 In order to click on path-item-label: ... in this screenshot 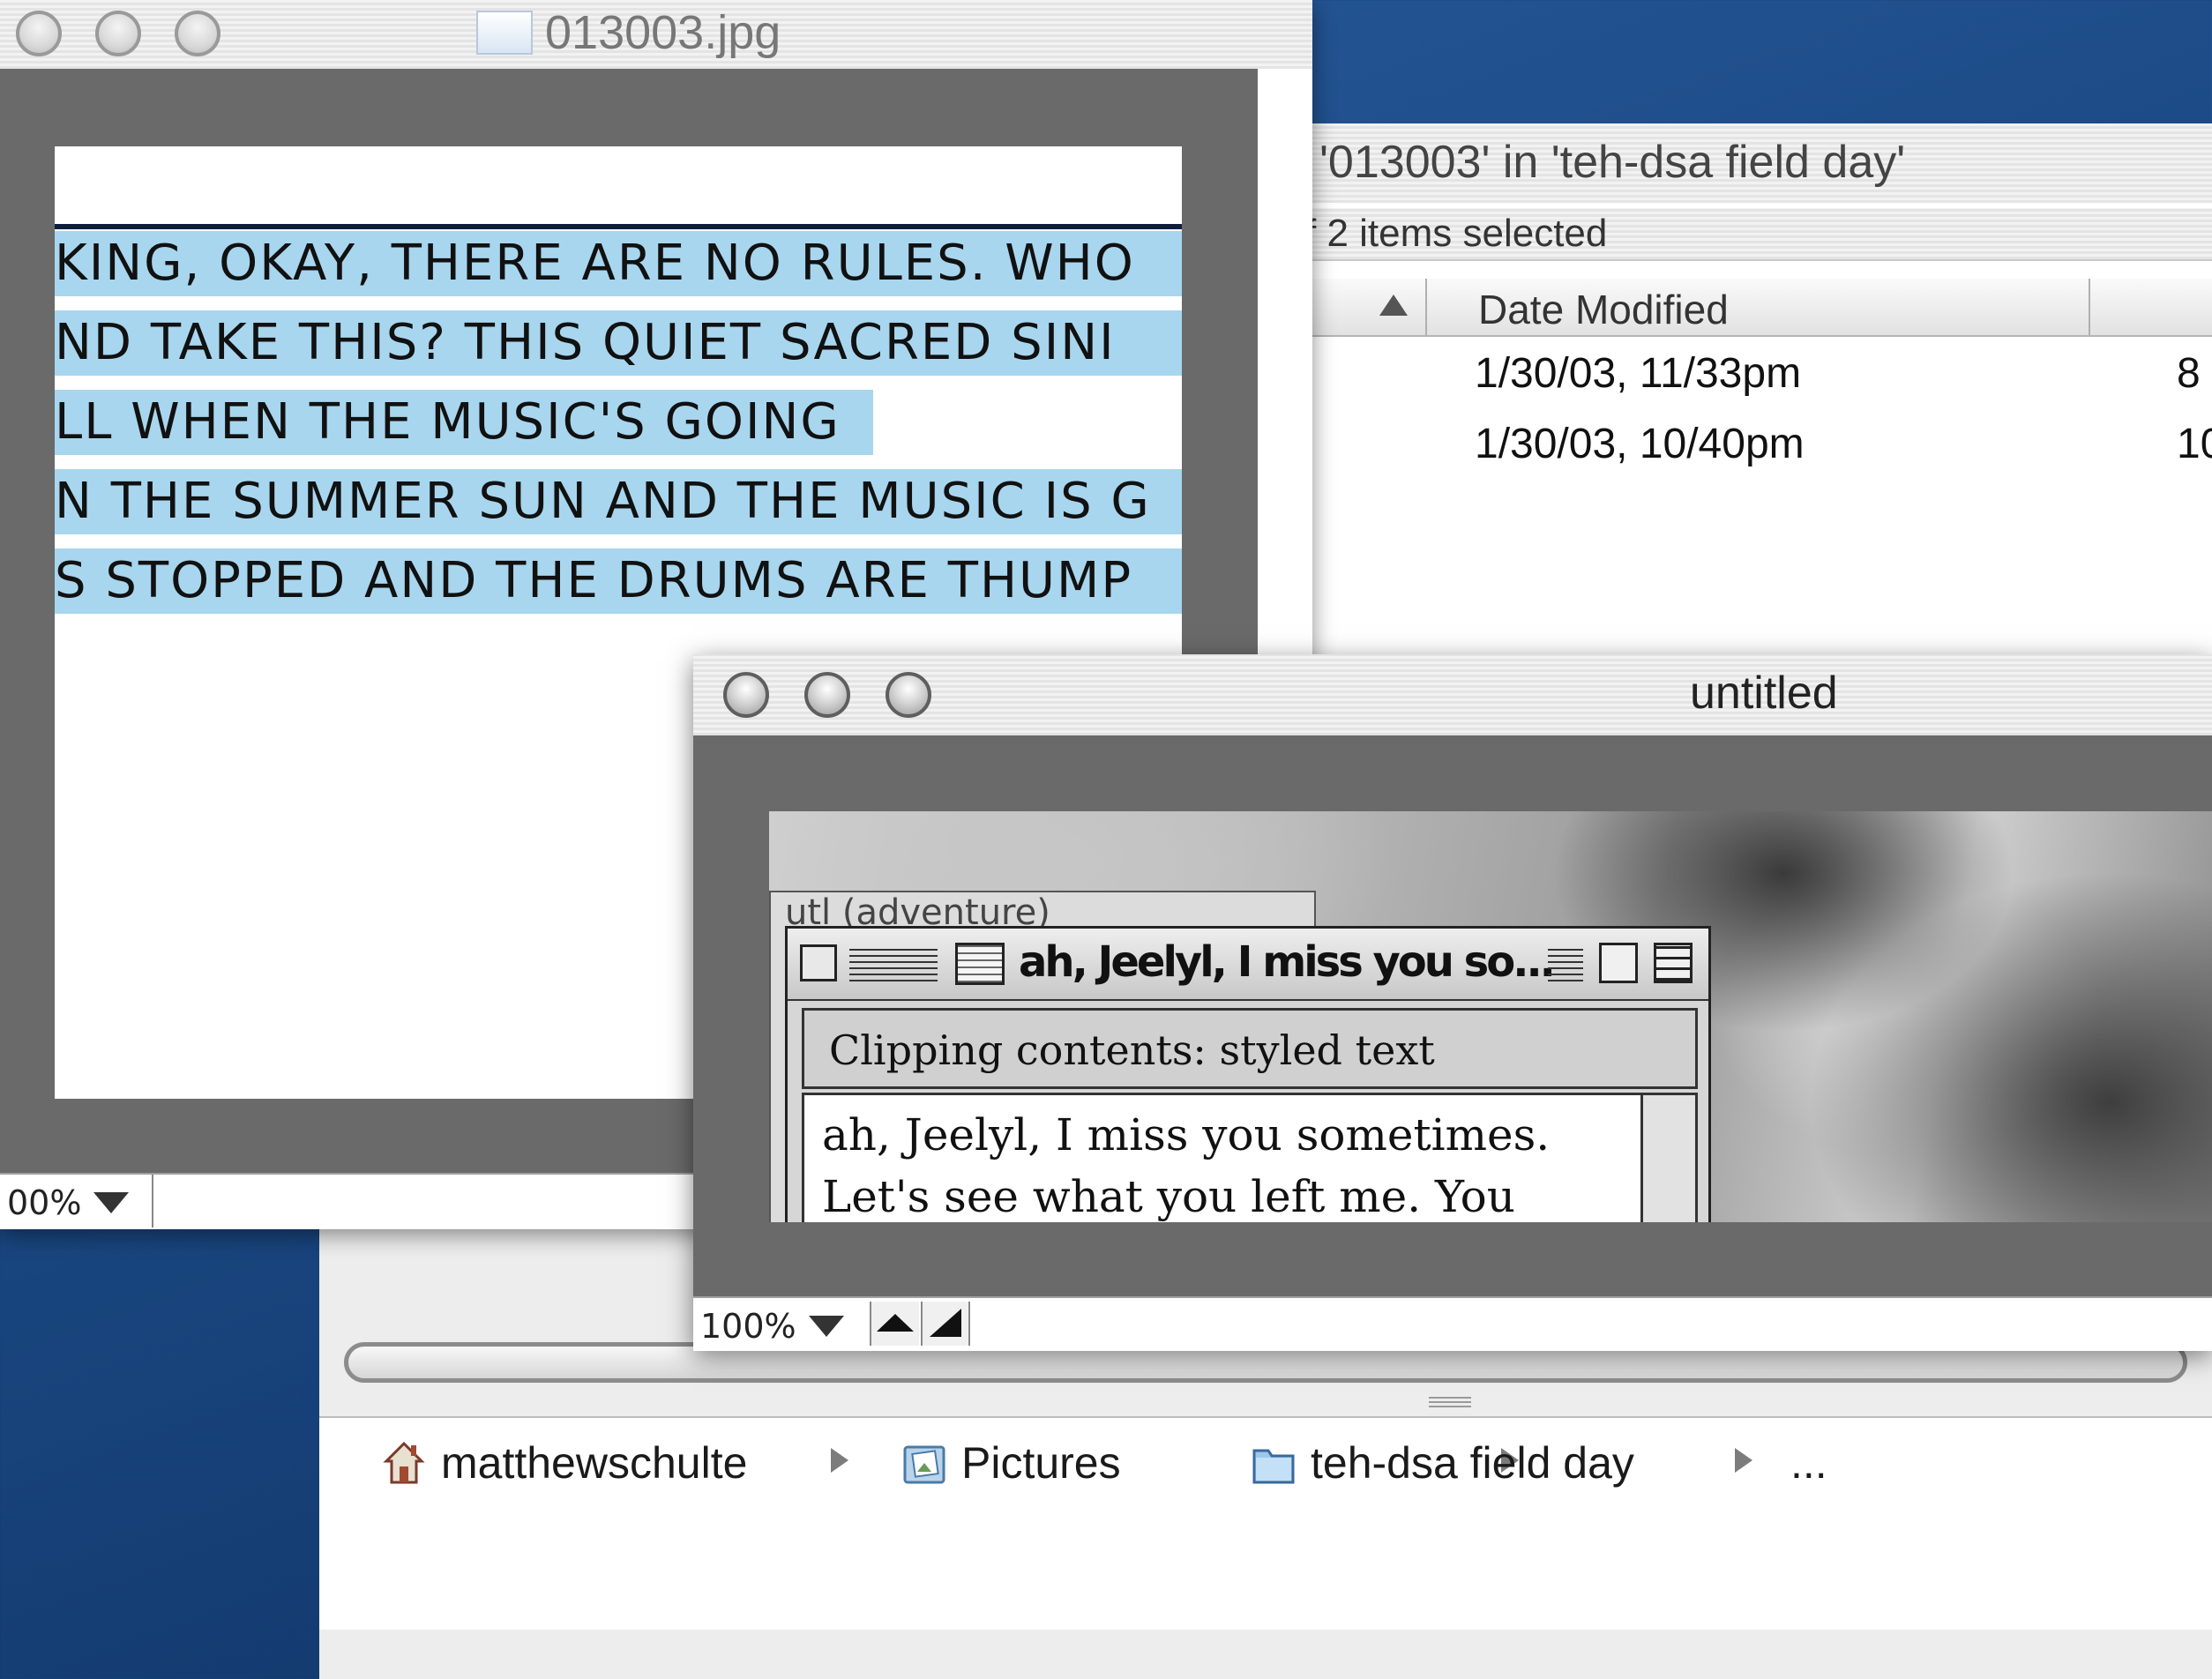, I will do `click(1808, 1463)`.